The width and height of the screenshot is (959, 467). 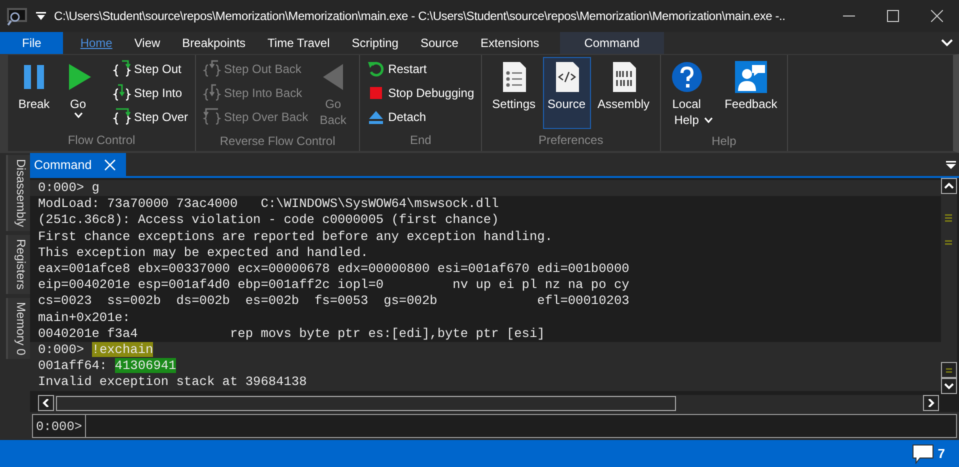 I want to click on output-line: 001aff64: 41306941, so click(x=107, y=366).